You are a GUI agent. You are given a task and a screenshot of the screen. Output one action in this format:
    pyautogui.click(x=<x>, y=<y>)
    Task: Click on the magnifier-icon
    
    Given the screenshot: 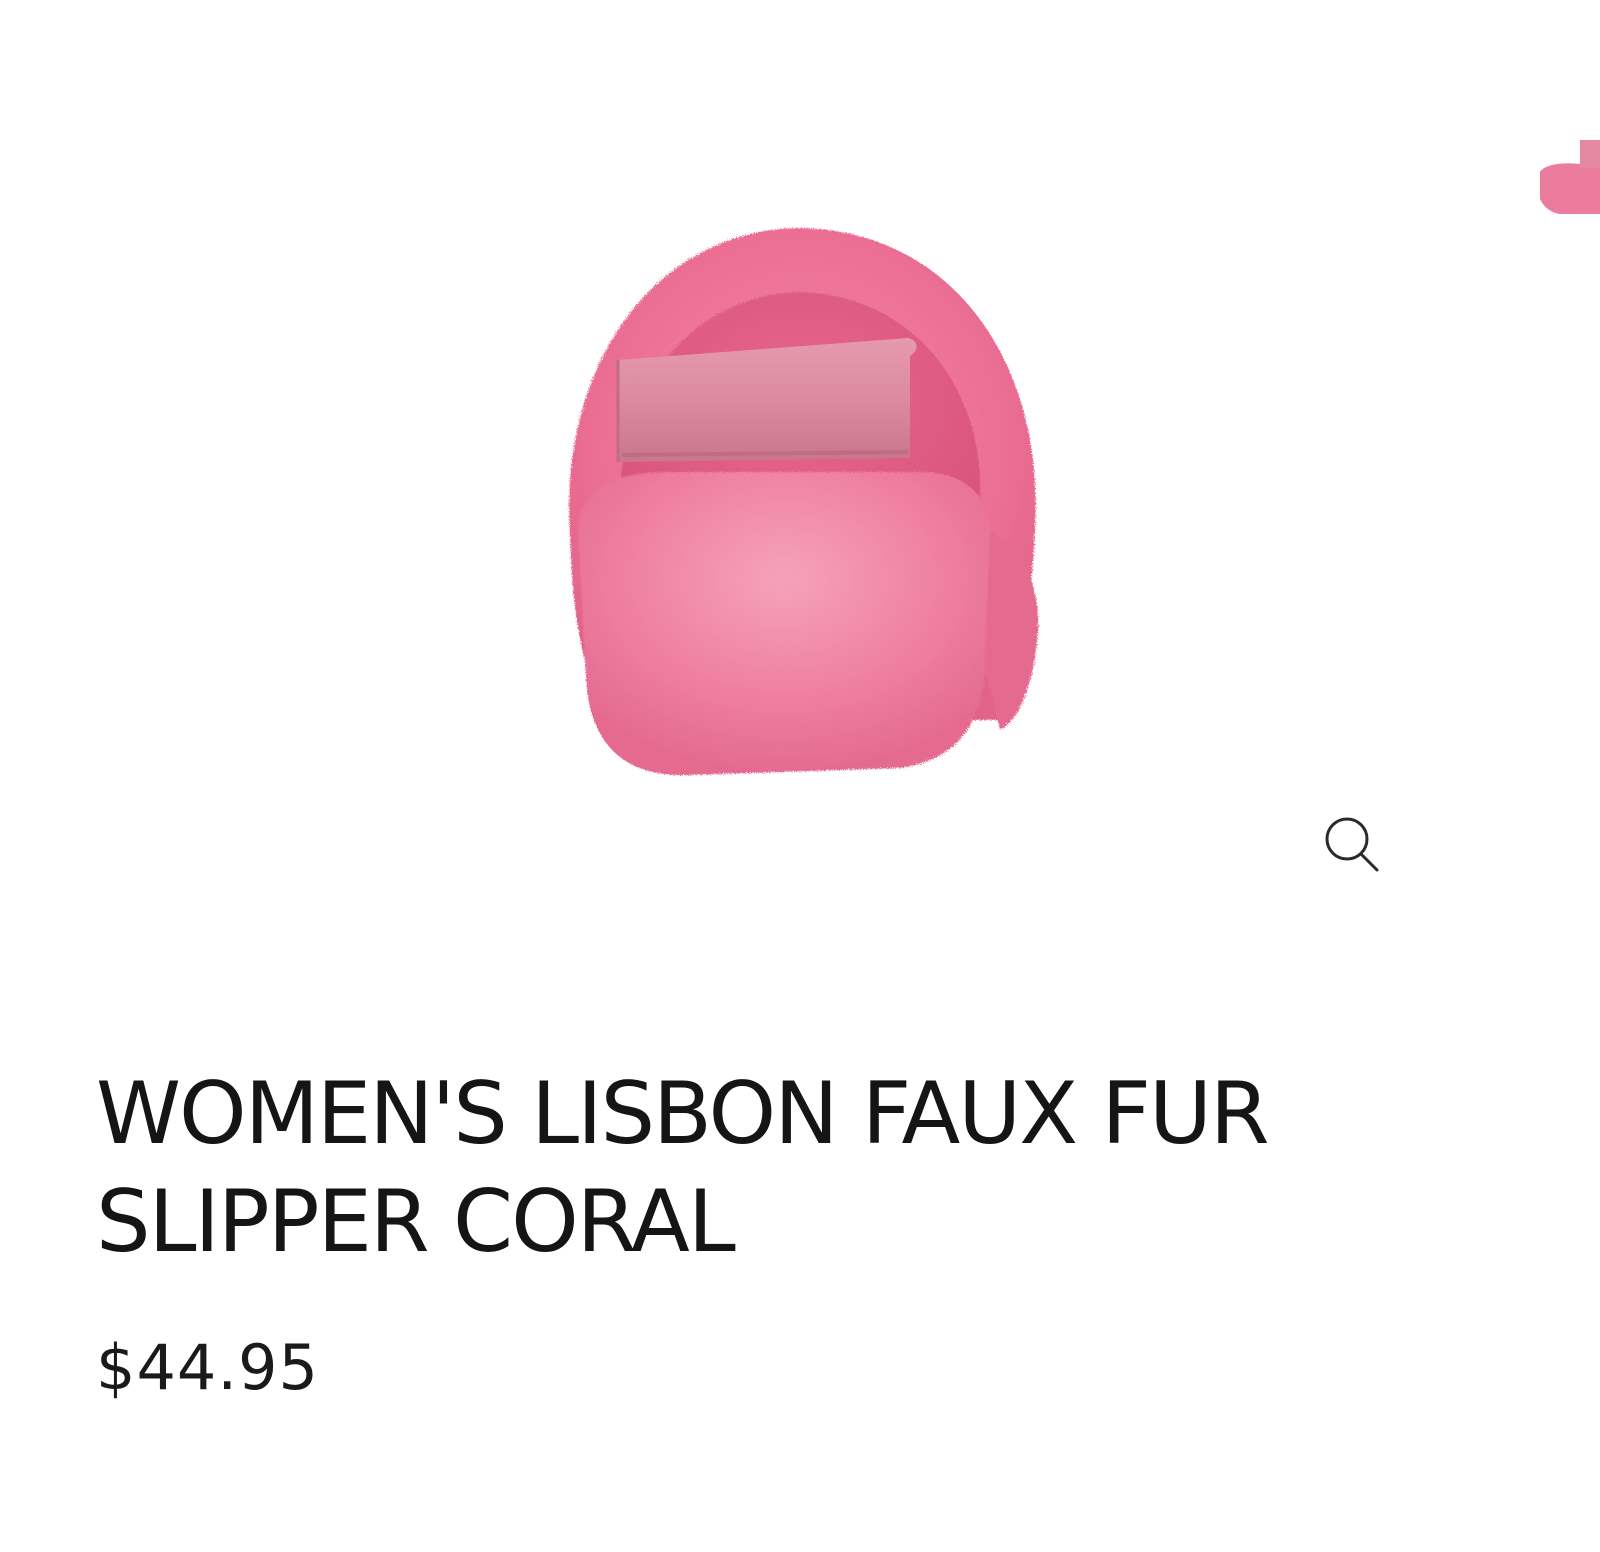 What is the action you would take?
    pyautogui.click(x=1352, y=844)
    